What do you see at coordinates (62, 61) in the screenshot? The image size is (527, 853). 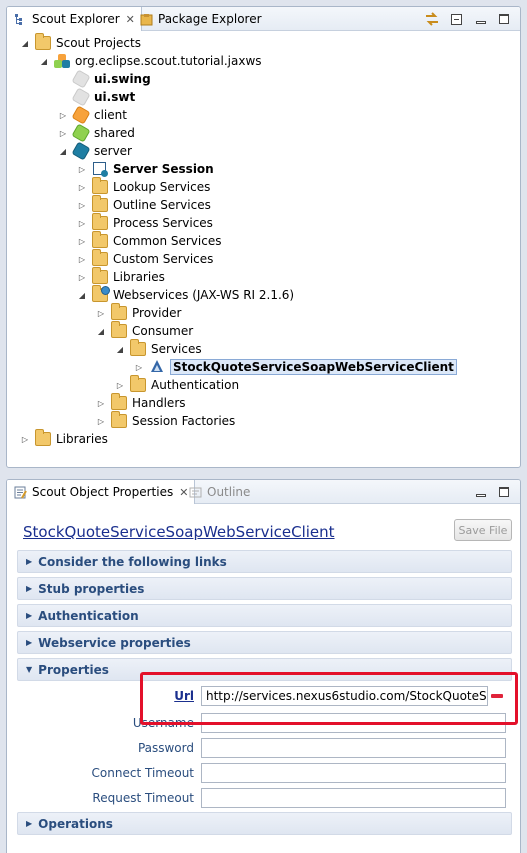 I see `scout-project-icon` at bounding box center [62, 61].